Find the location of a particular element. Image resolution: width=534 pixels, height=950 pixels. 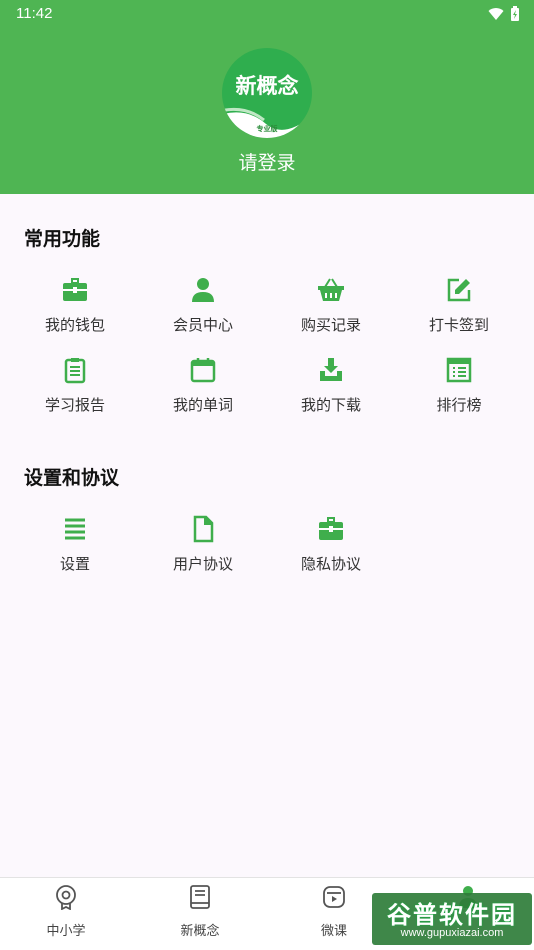

person-icon is located at coordinates (203, 290).